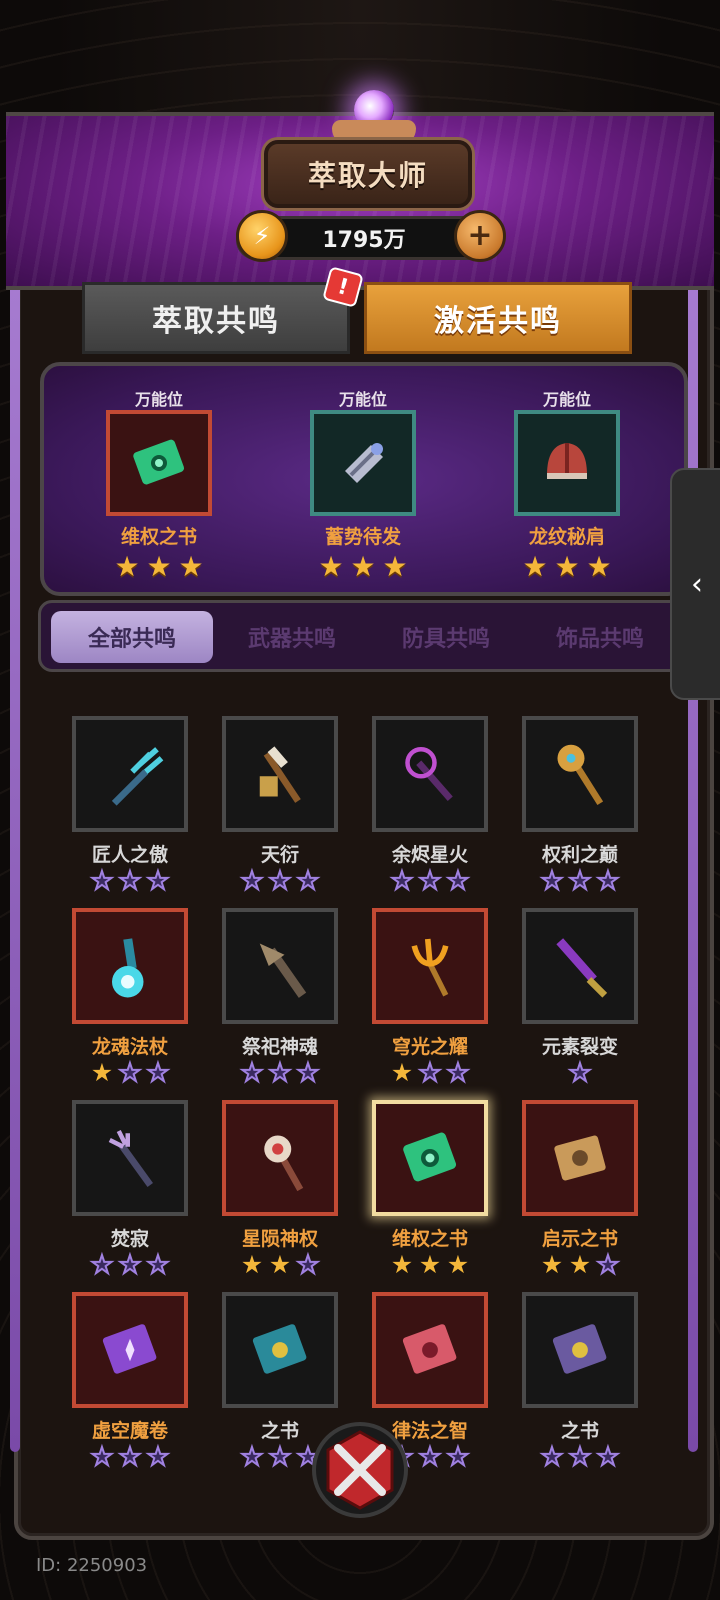 This screenshot has height=1600, width=720. What do you see at coordinates (130, 997) in the screenshot?
I see `item-card: 龙魂法杖 ★ ★ ★` at bounding box center [130, 997].